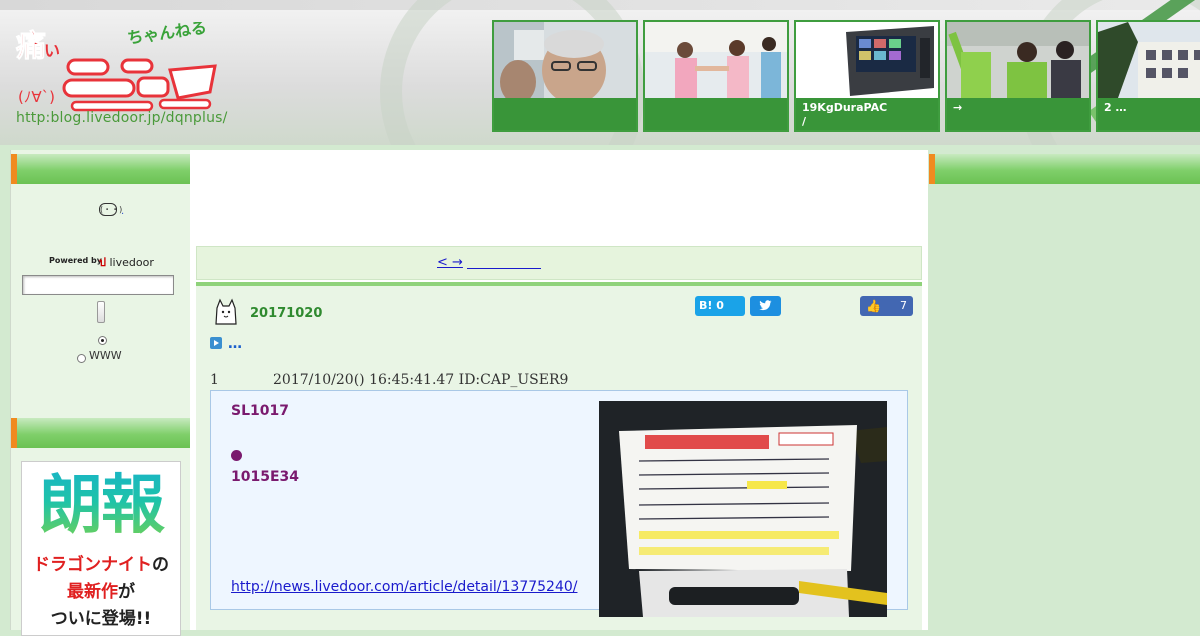 This screenshot has height=636, width=1200. I want to click on post-number: 1, so click(214, 380).